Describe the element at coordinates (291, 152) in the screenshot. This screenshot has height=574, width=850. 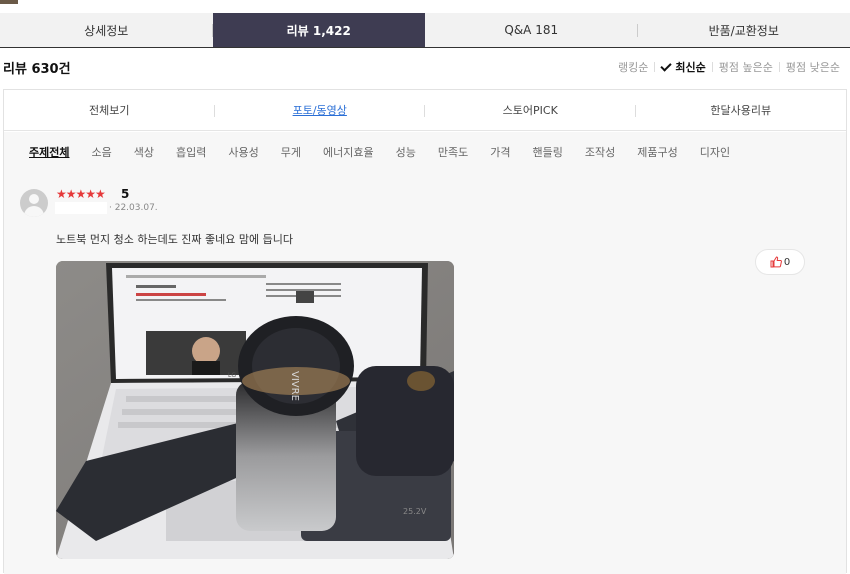
I see `topic-weight: 무게` at that location.